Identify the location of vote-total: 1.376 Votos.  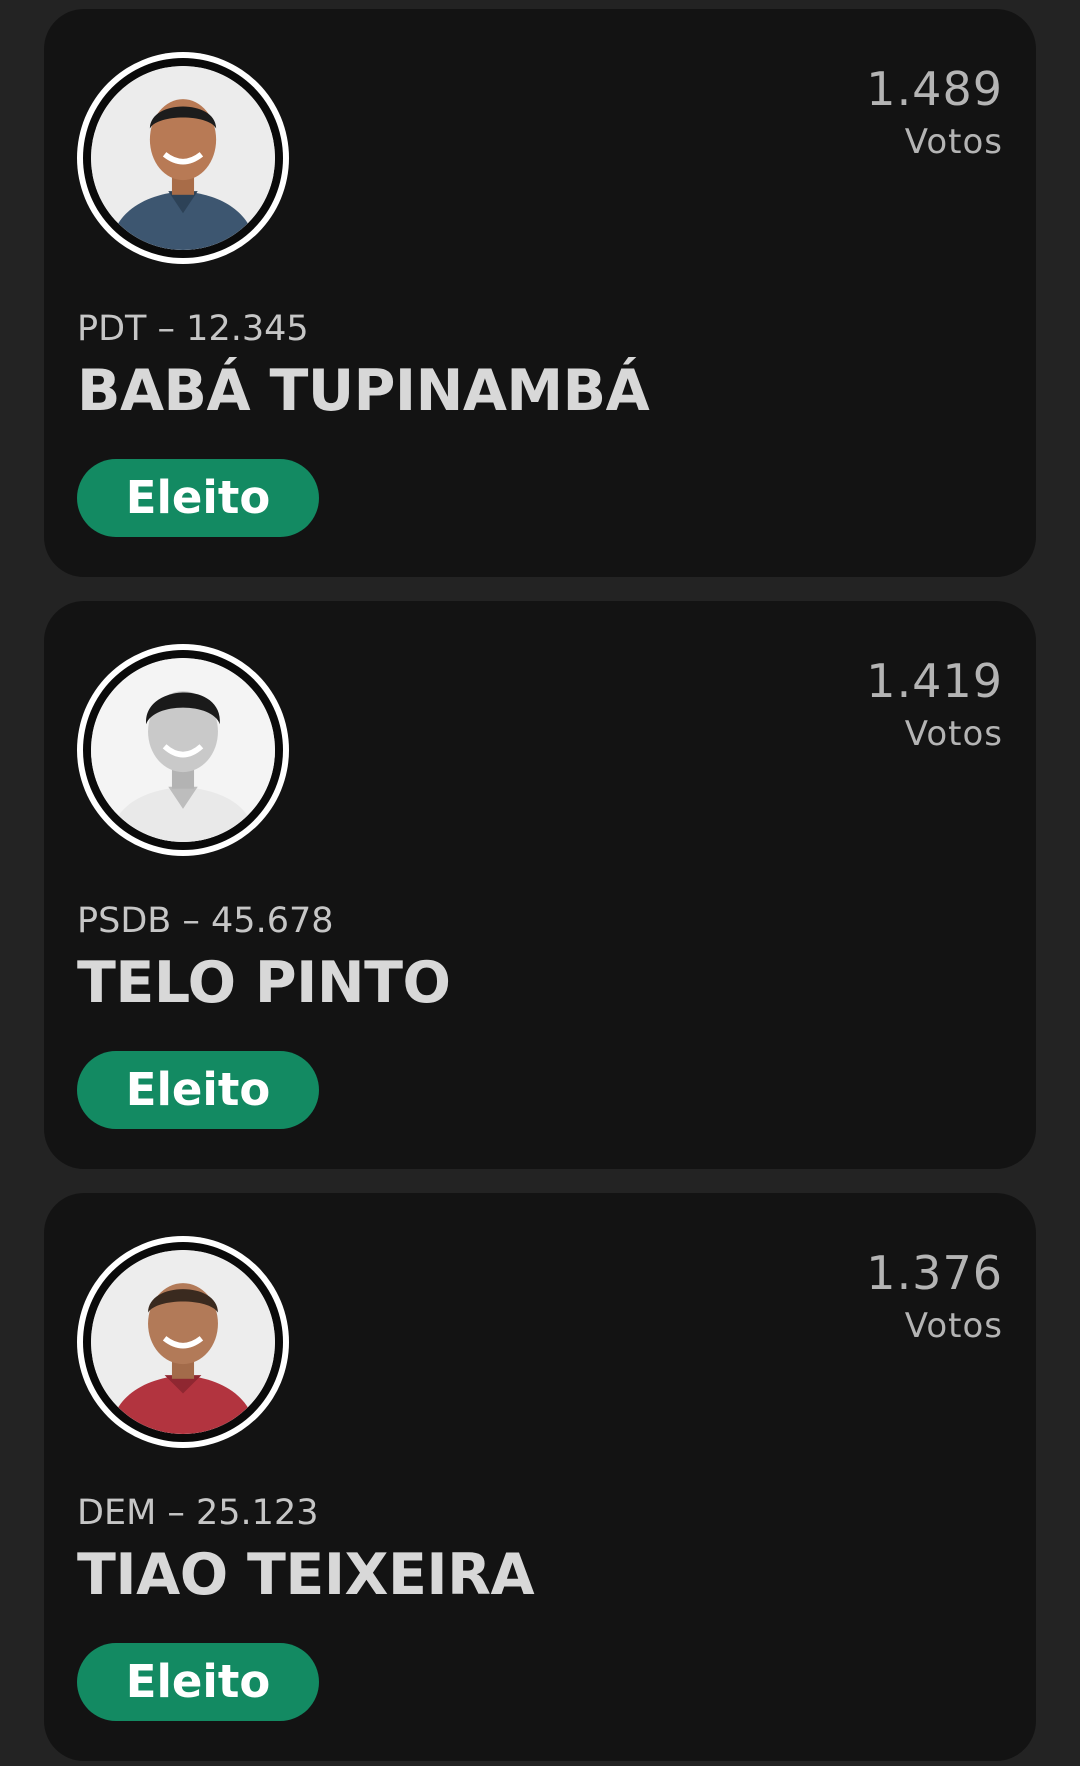
(934, 1298).